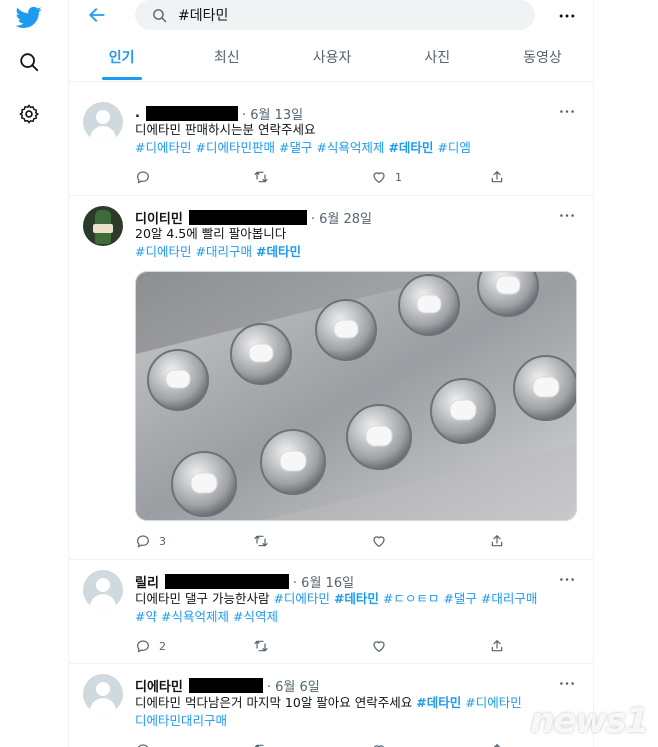  What do you see at coordinates (453, 147) in the screenshot?
I see `hashtag: #디엠` at bounding box center [453, 147].